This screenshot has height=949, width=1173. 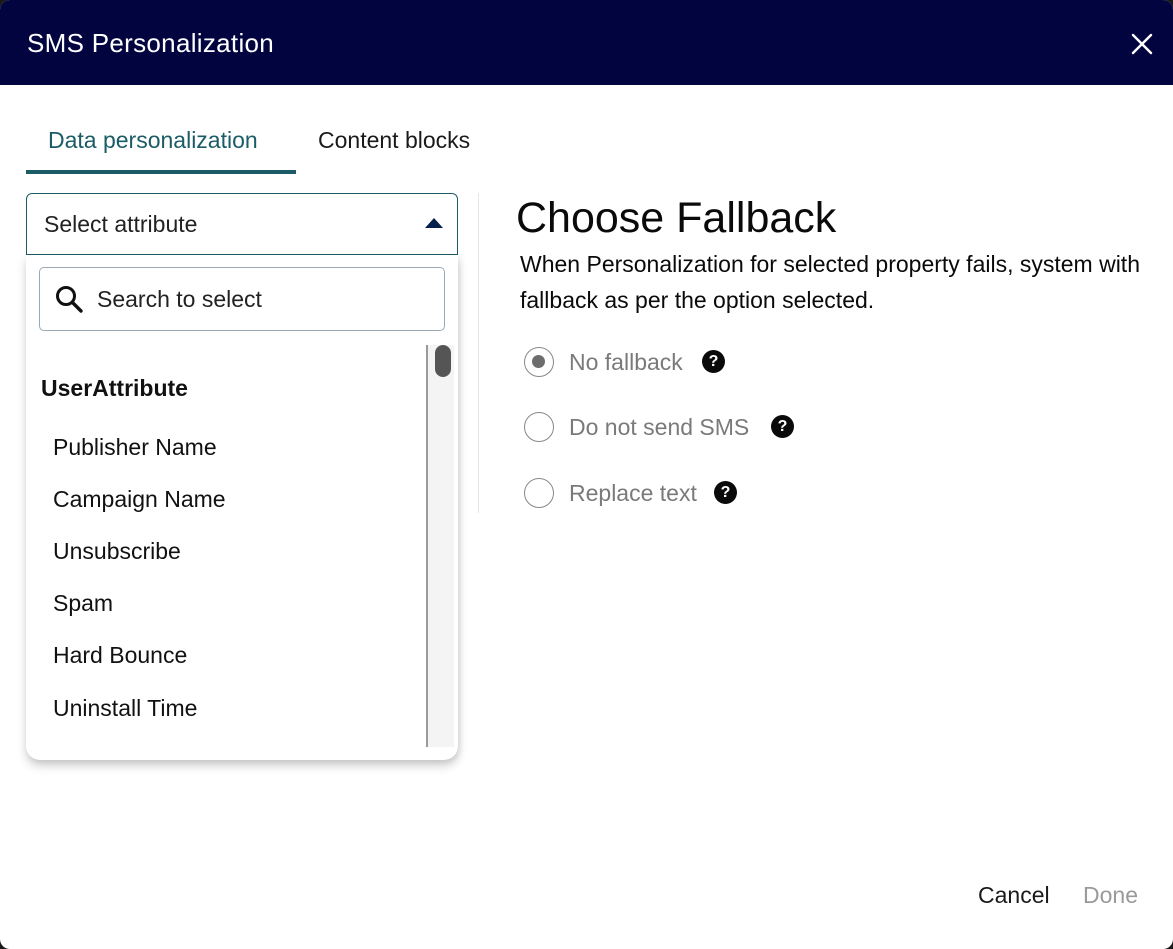 What do you see at coordinates (633, 493) in the screenshot?
I see `radio-label: Replace text` at bounding box center [633, 493].